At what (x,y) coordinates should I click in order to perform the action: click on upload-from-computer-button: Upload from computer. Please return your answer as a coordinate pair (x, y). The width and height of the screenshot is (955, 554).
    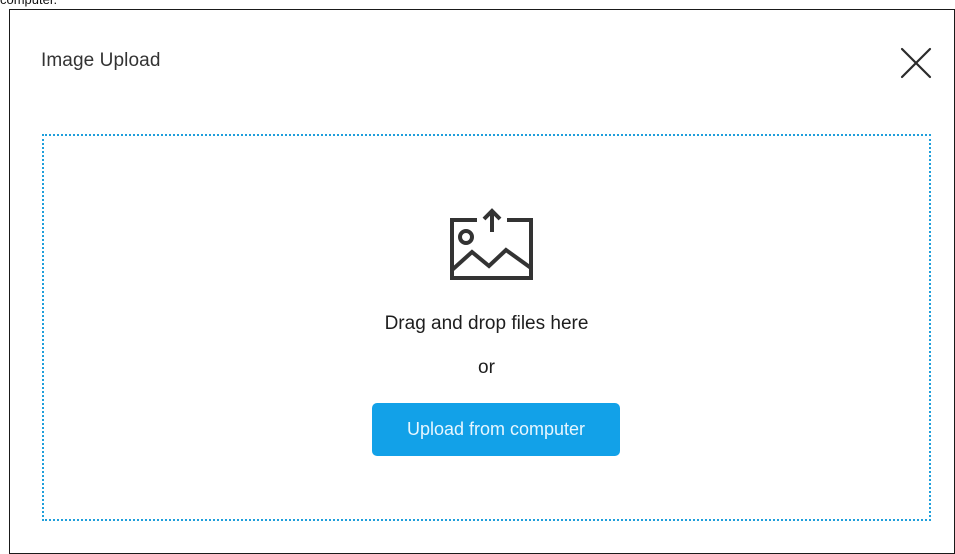
    Looking at the image, I should click on (496, 429).